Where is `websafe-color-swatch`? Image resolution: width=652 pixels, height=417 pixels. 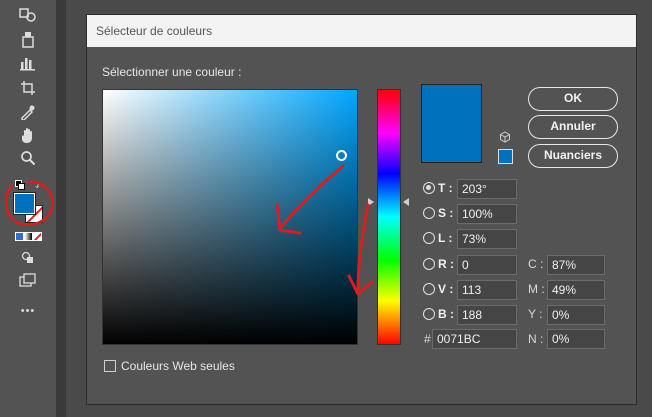
websafe-color-swatch is located at coordinates (505, 156).